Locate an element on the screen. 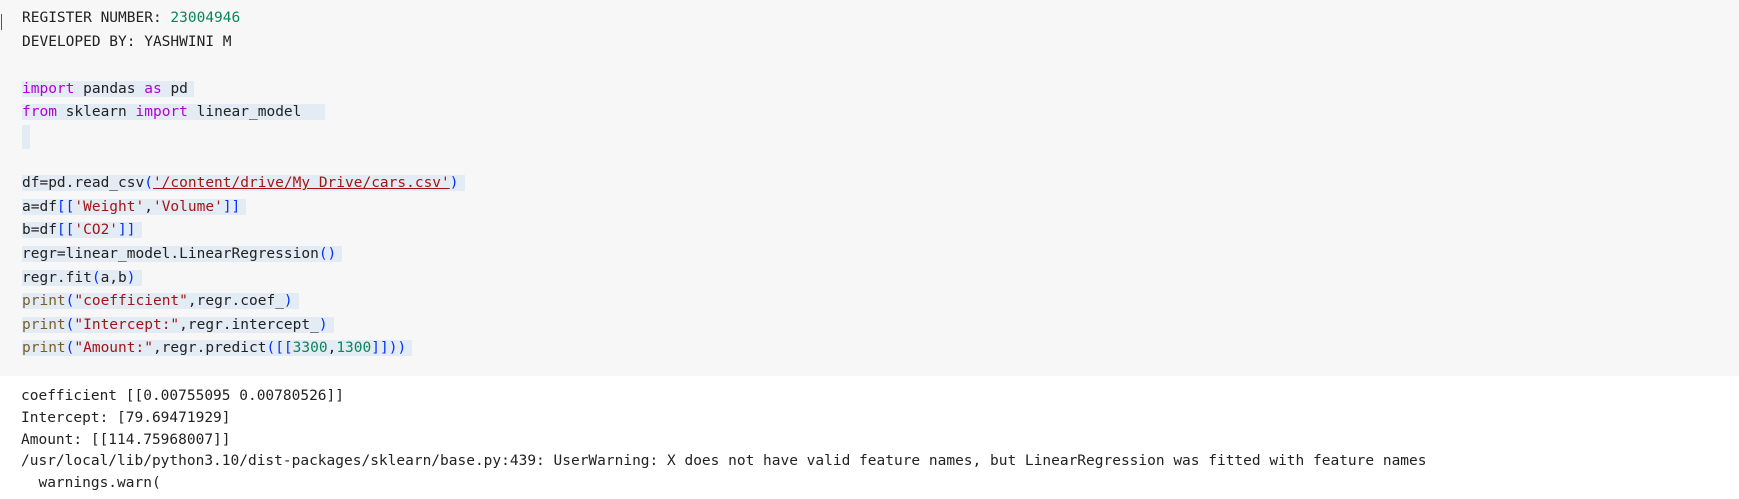  register-number: 23004946 is located at coordinates (205, 18).